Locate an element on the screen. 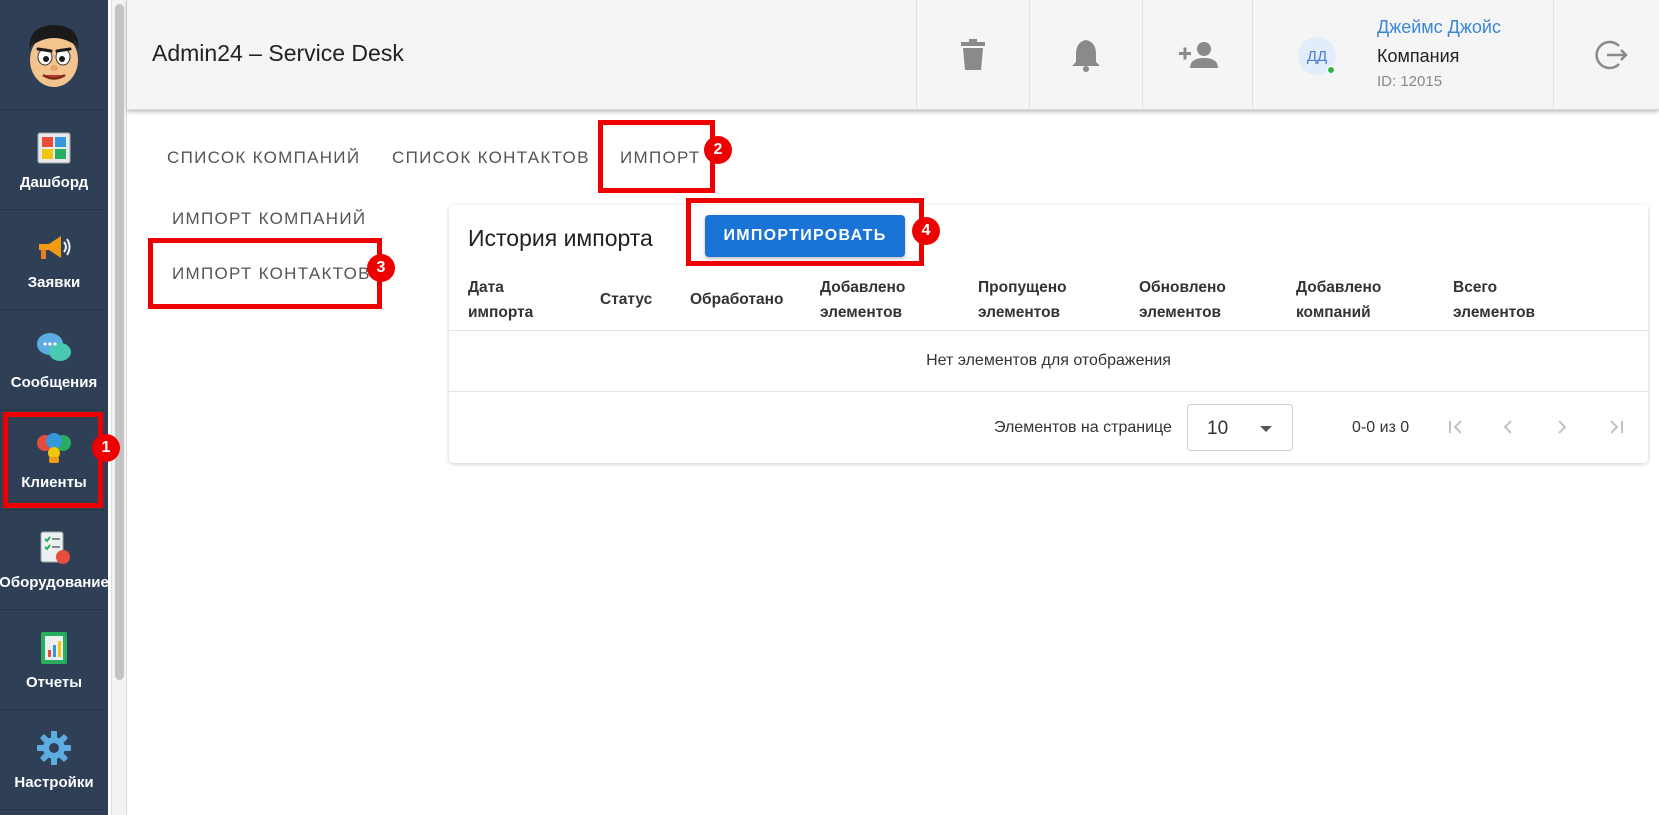 The image size is (1659, 815). trash-icon is located at coordinates (973, 54).